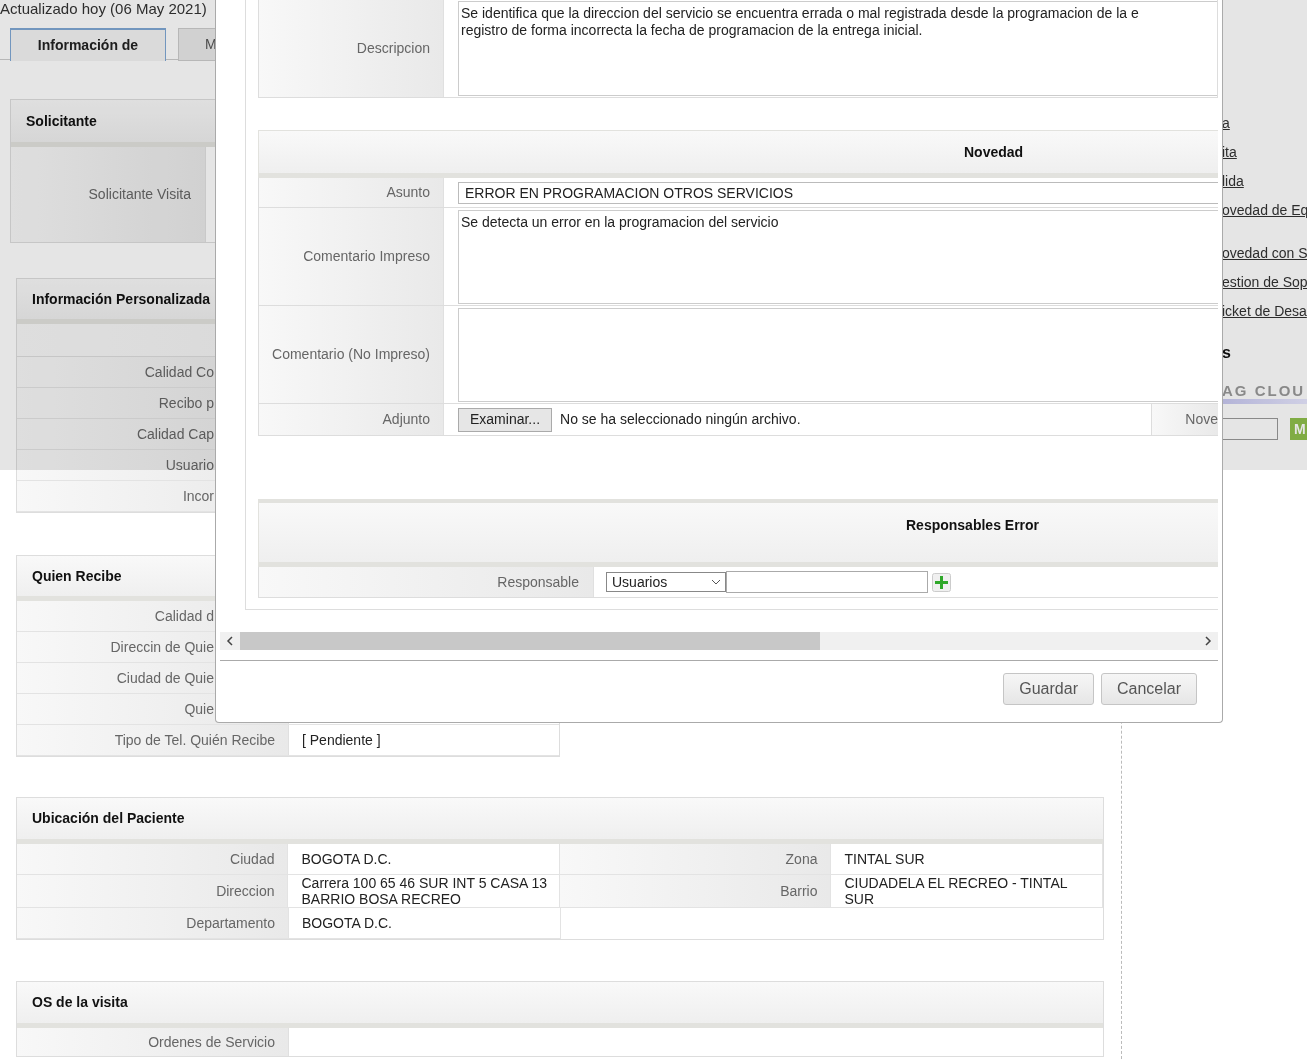  What do you see at coordinates (121, 299) in the screenshot?
I see `section-title: Información Personalizada` at bounding box center [121, 299].